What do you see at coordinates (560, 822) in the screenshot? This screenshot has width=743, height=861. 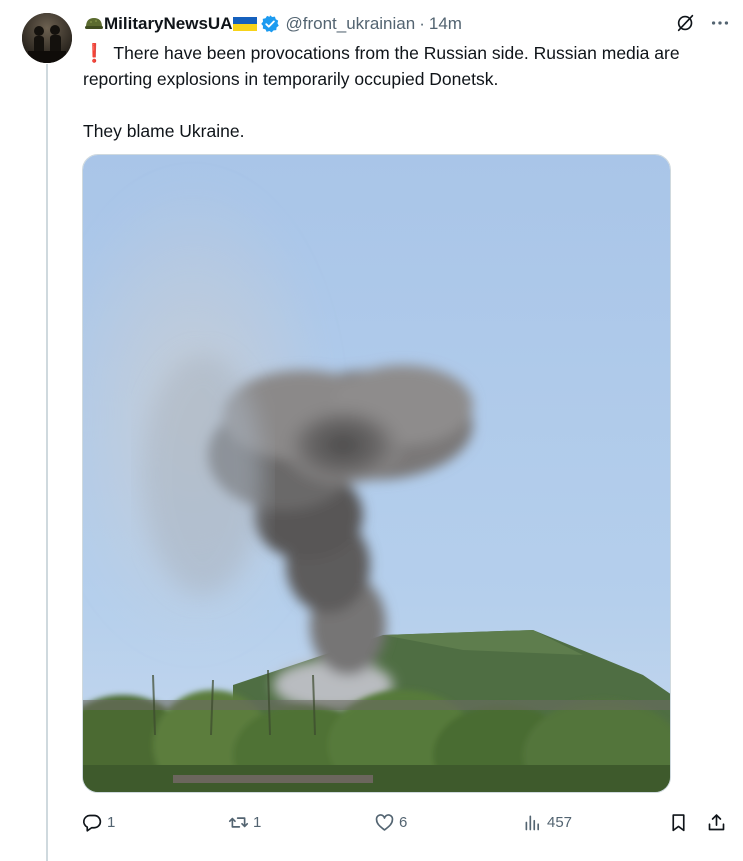 I see `view-count: 457` at bounding box center [560, 822].